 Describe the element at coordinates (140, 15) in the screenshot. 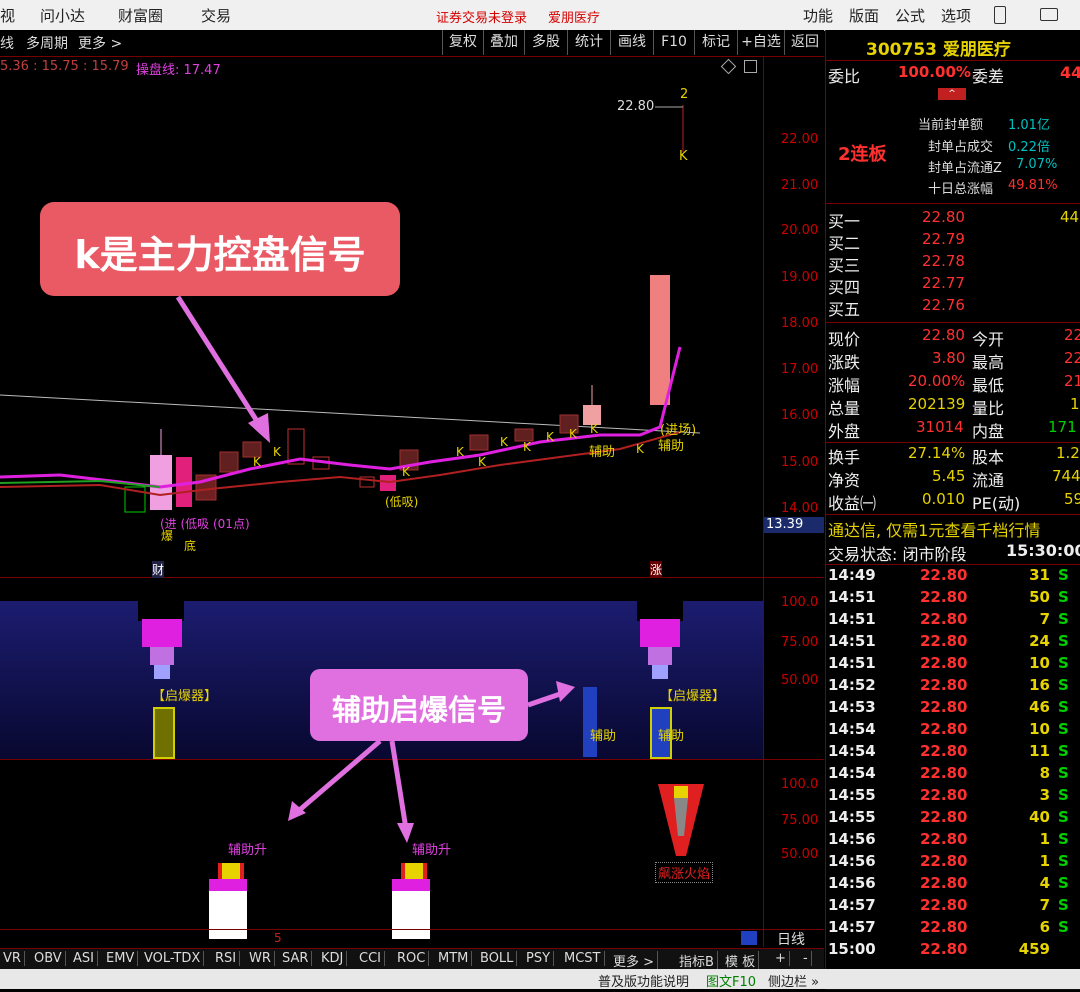

I see `menu-item-caifuquan: 财富圈` at that location.